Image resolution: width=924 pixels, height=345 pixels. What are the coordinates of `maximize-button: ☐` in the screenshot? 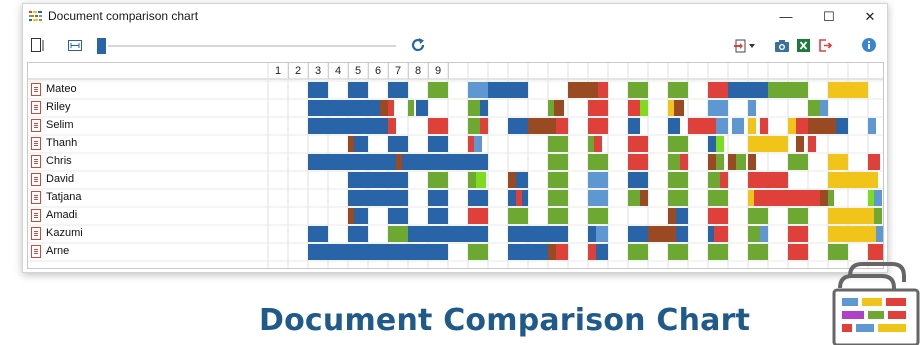 It's located at (829, 17).